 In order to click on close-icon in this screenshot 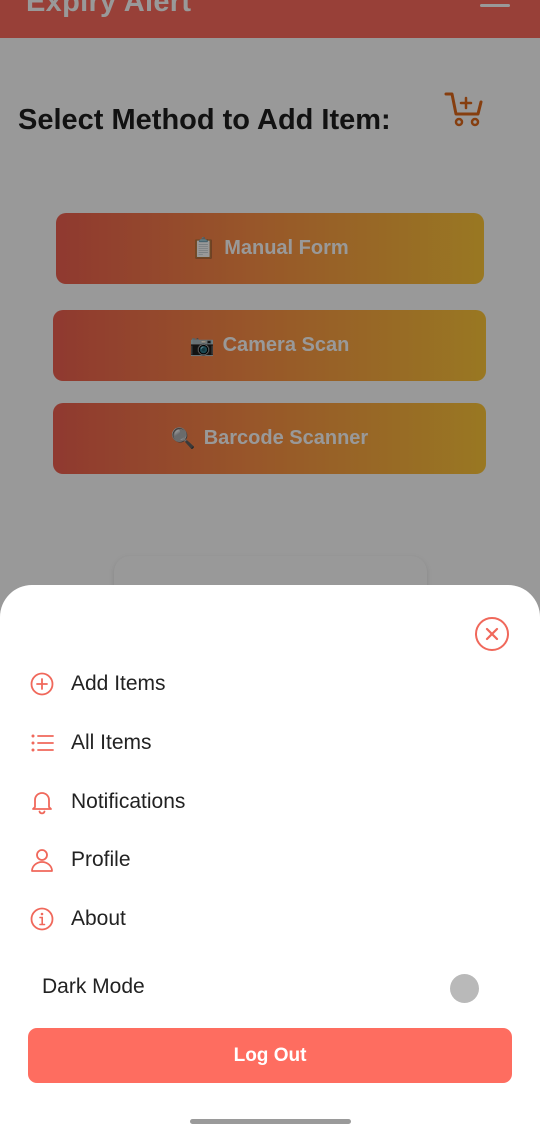, I will do `click(492, 634)`.